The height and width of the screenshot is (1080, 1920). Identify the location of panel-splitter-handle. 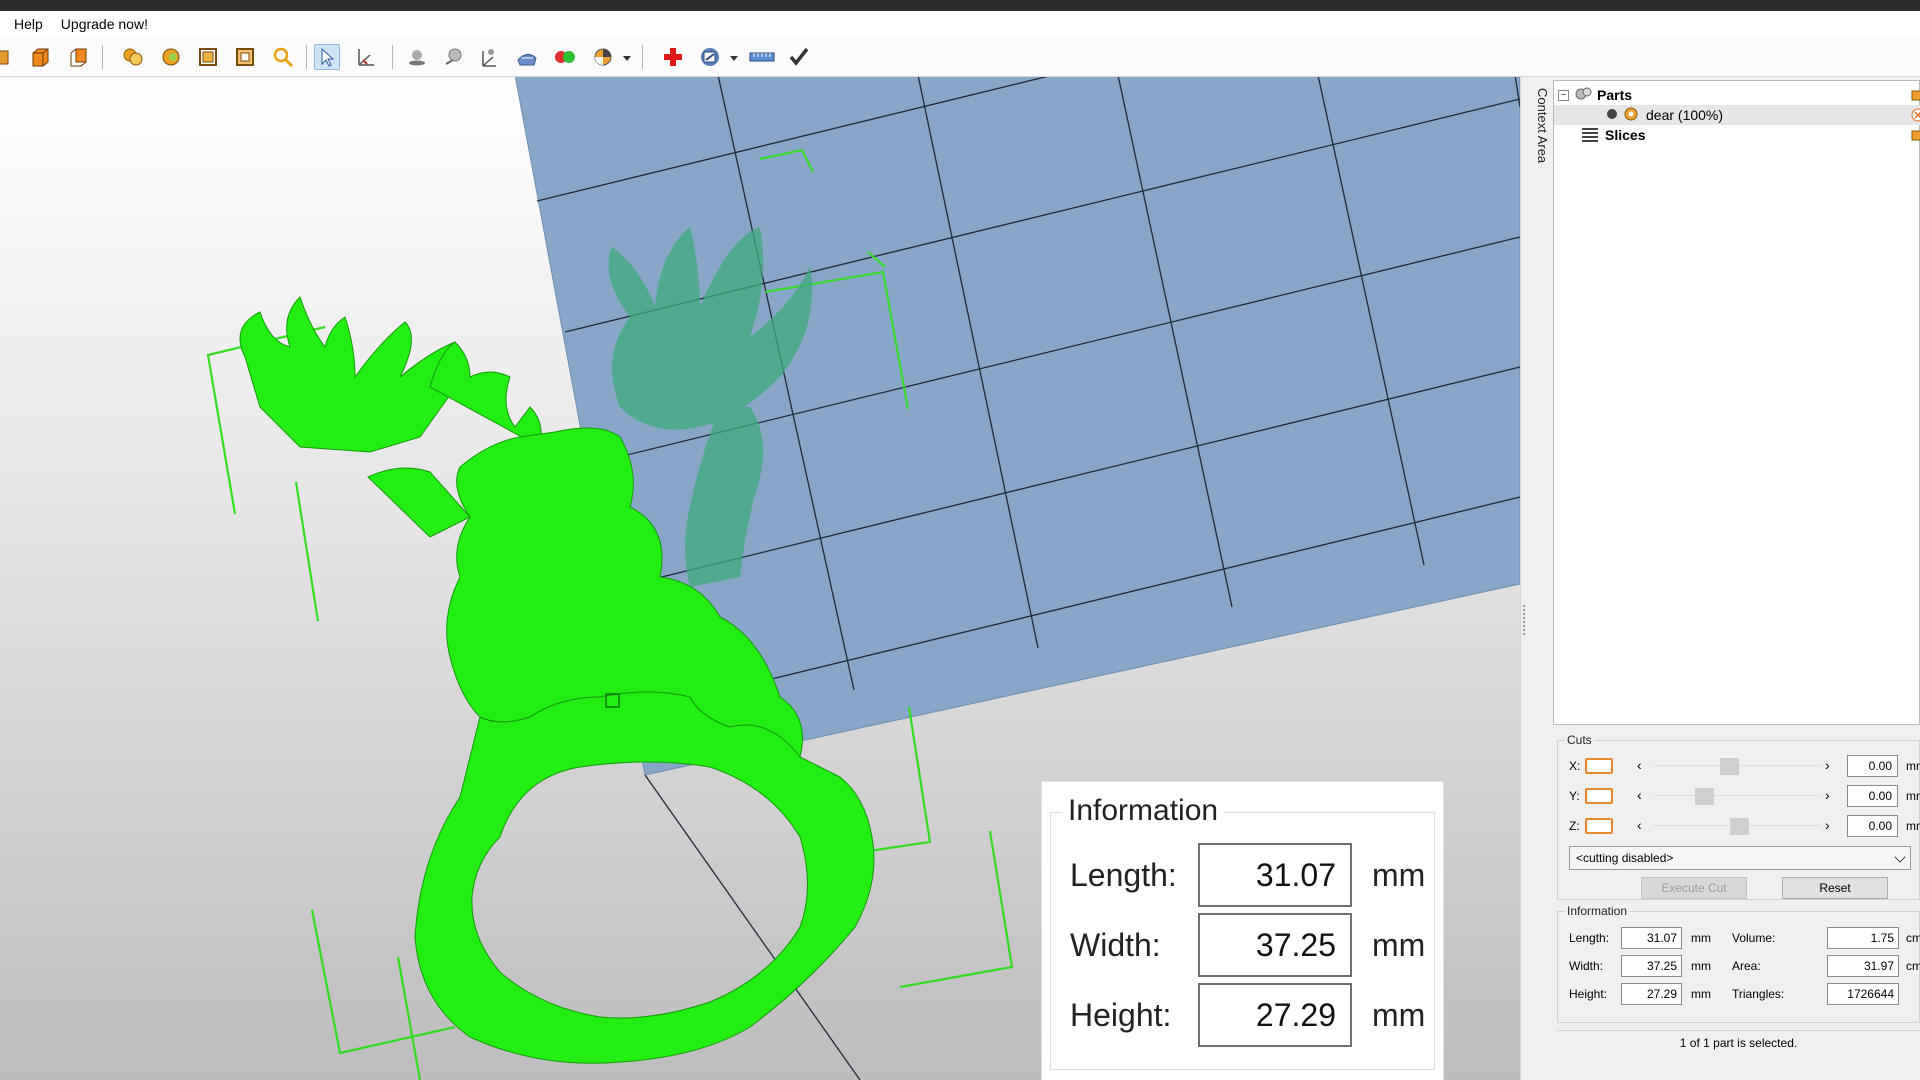
(1524, 620).